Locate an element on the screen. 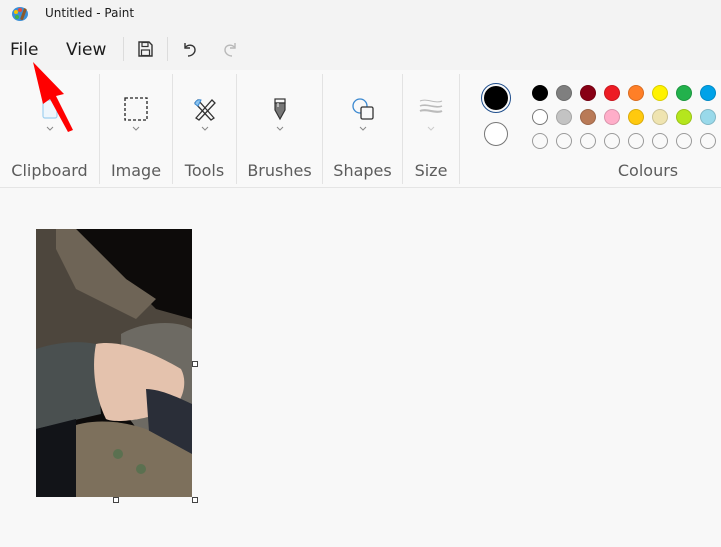  brushes-group: Brushes is located at coordinates (279, 129).